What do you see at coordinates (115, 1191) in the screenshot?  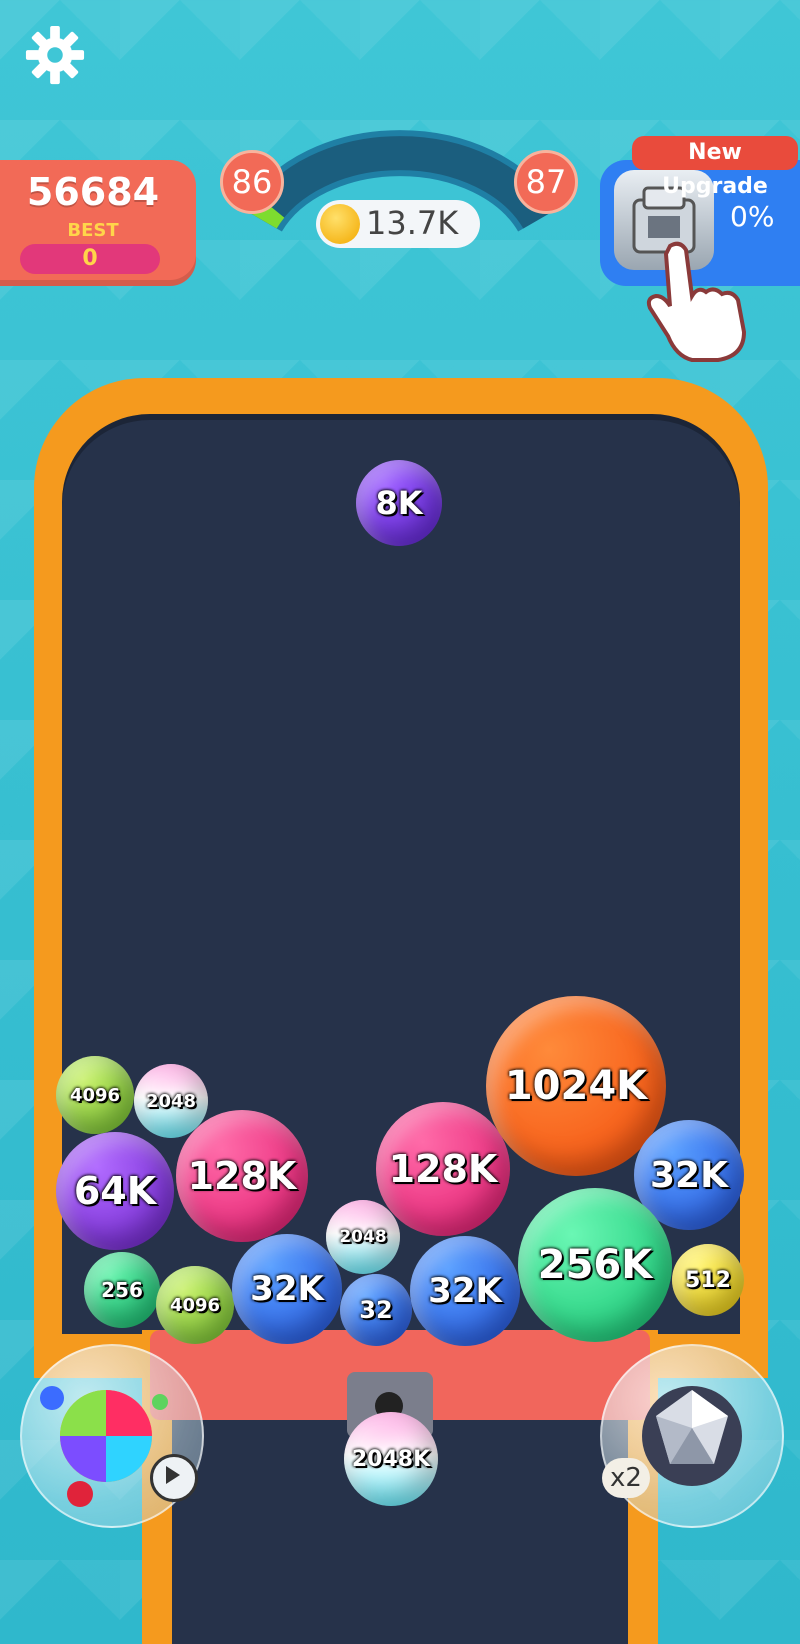 I see `ball: 64K` at bounding box center [115, 1191].